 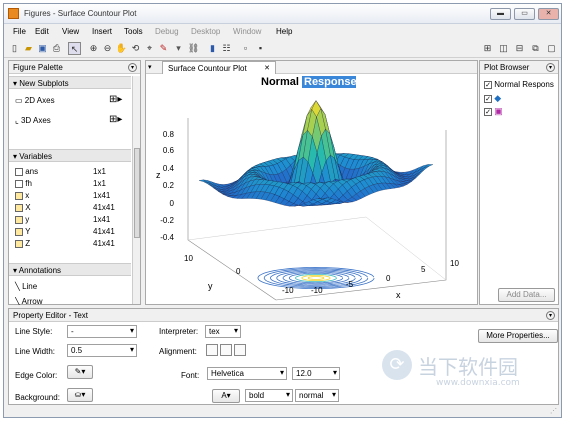 What do you see at coordinates (102, 350) in the screenshot?
I see `line-width-select: 0.5` at bounding box center [102, 350].